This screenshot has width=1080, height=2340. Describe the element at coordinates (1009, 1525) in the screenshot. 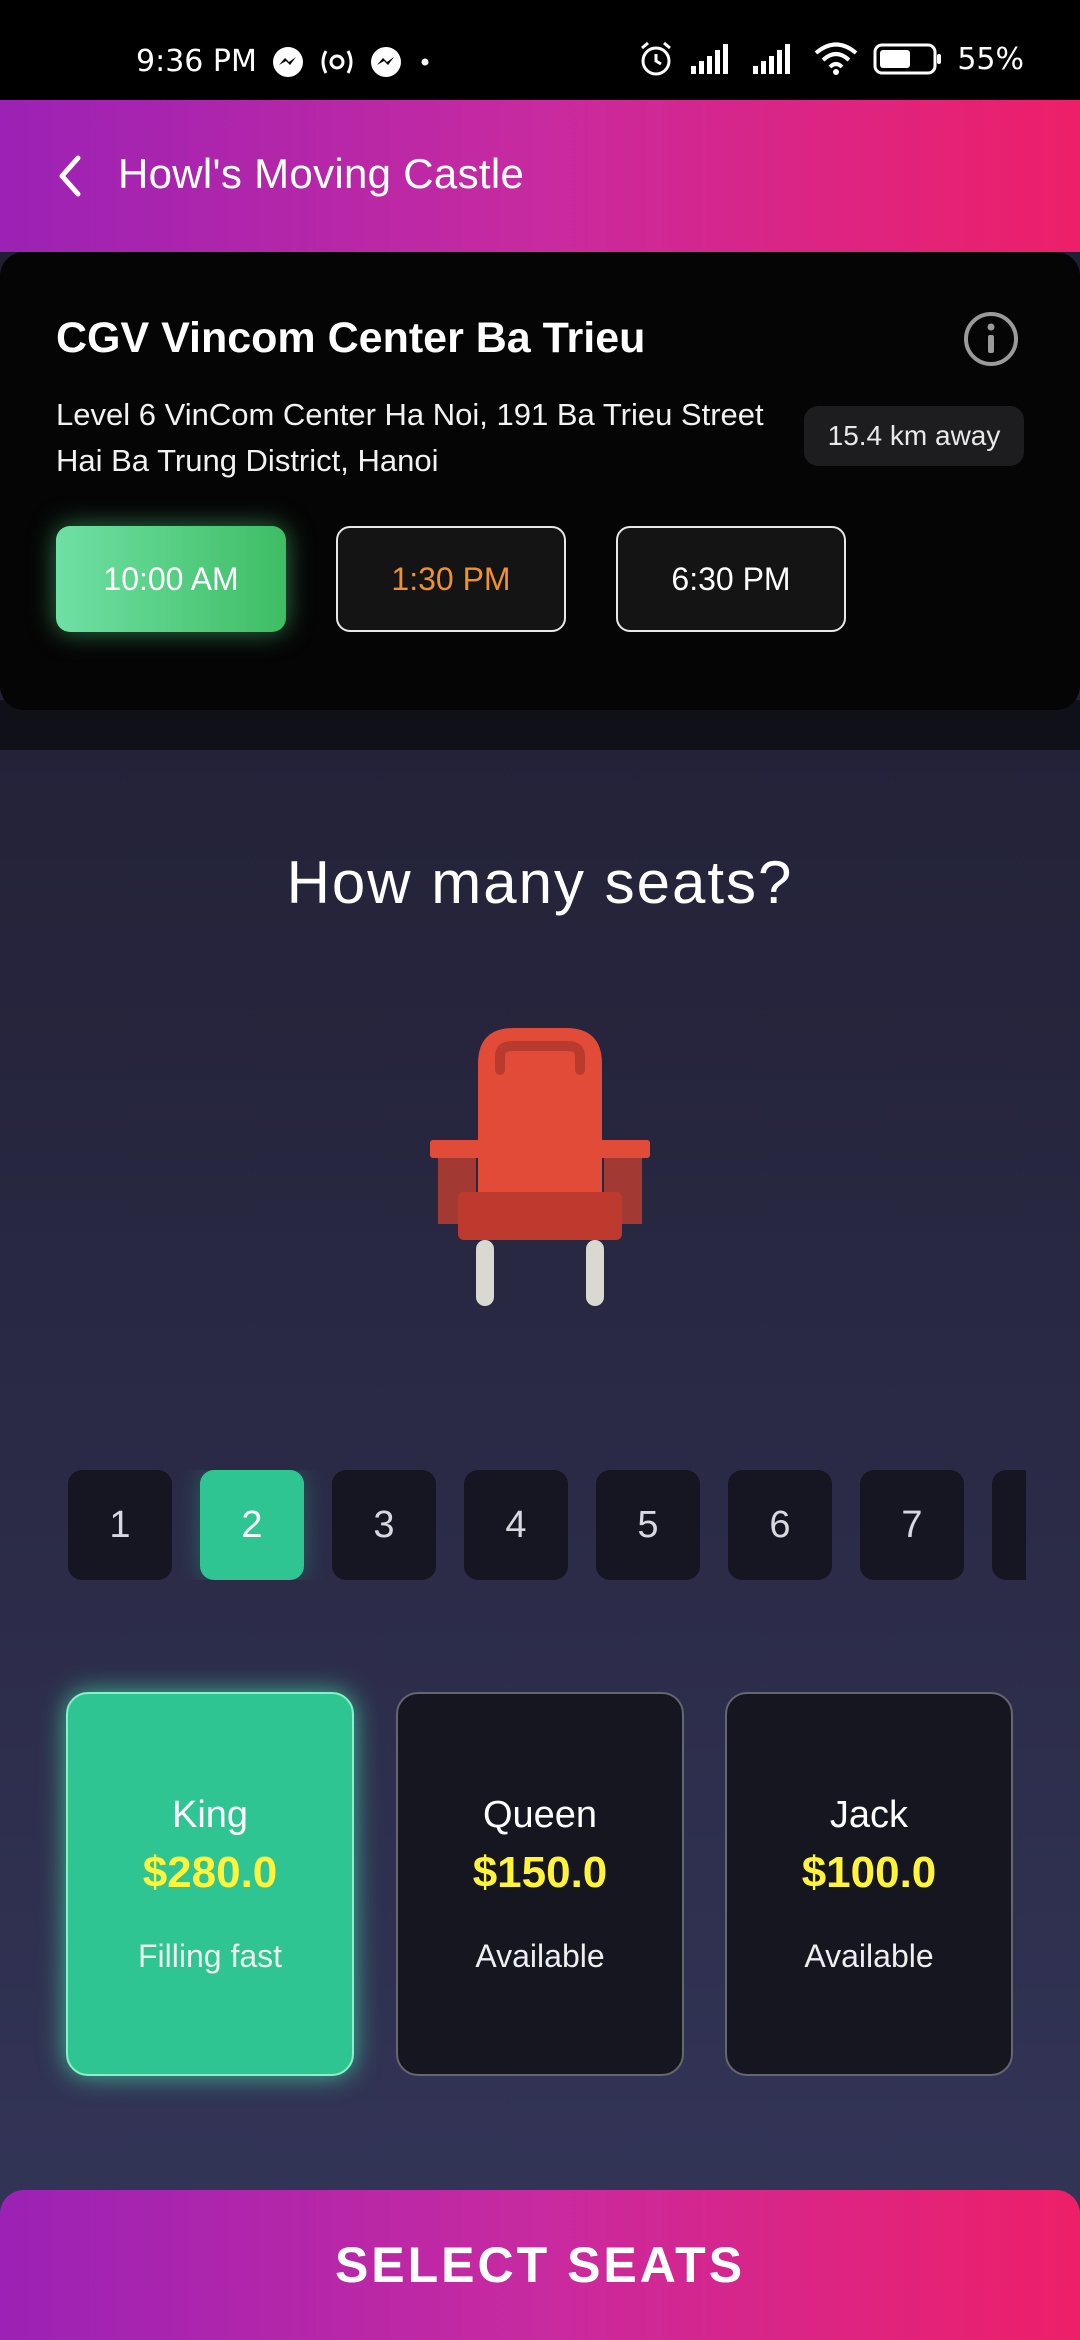

I see `seat-count-8: 8` at that location.